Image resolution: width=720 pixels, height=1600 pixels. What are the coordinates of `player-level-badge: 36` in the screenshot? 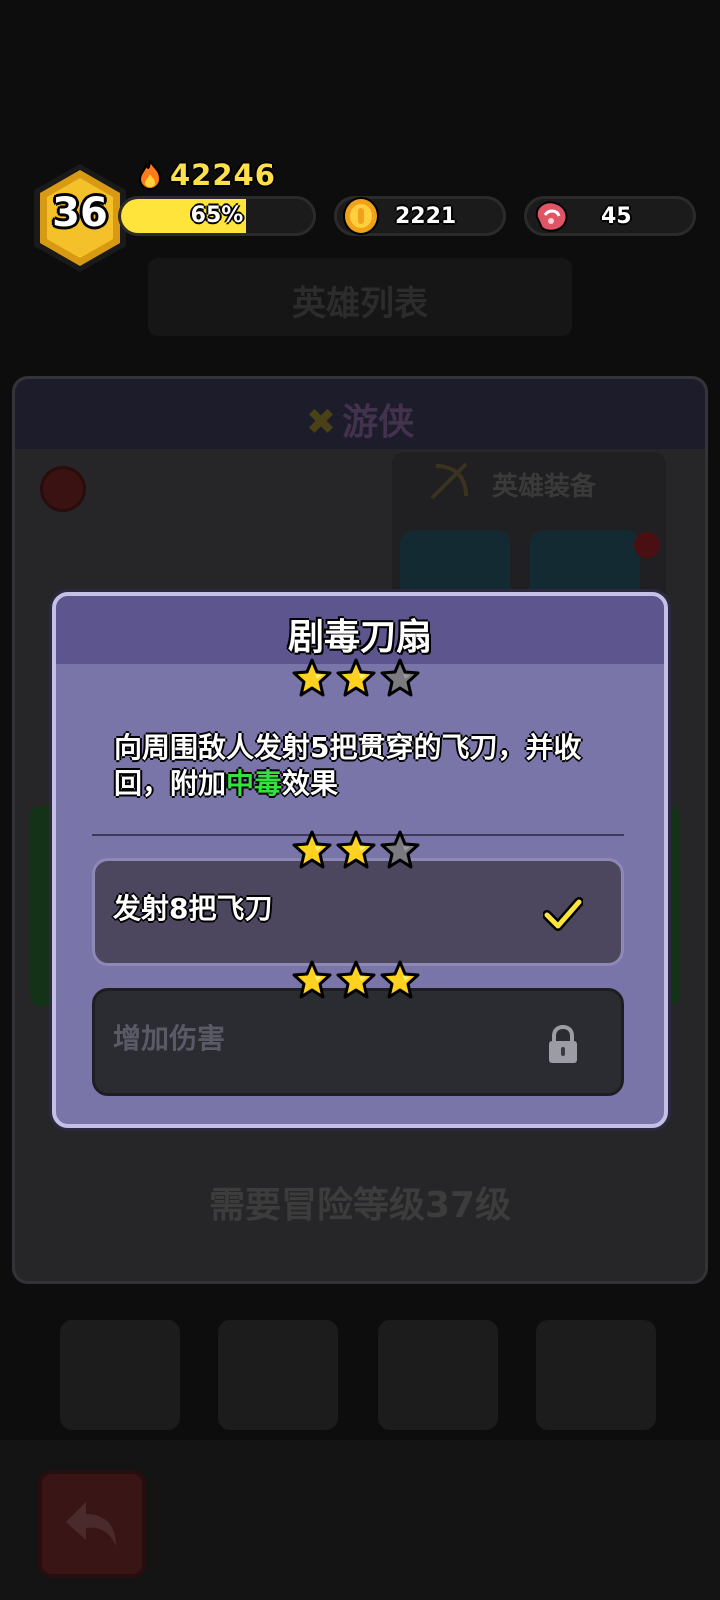 It's located at (80, 218).